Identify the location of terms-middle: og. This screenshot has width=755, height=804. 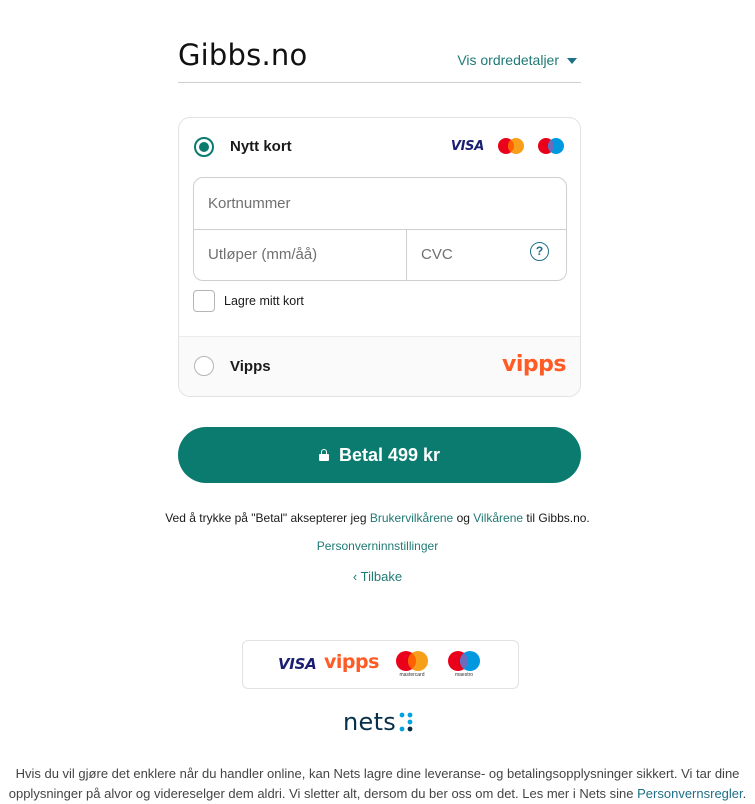
(463, 518).